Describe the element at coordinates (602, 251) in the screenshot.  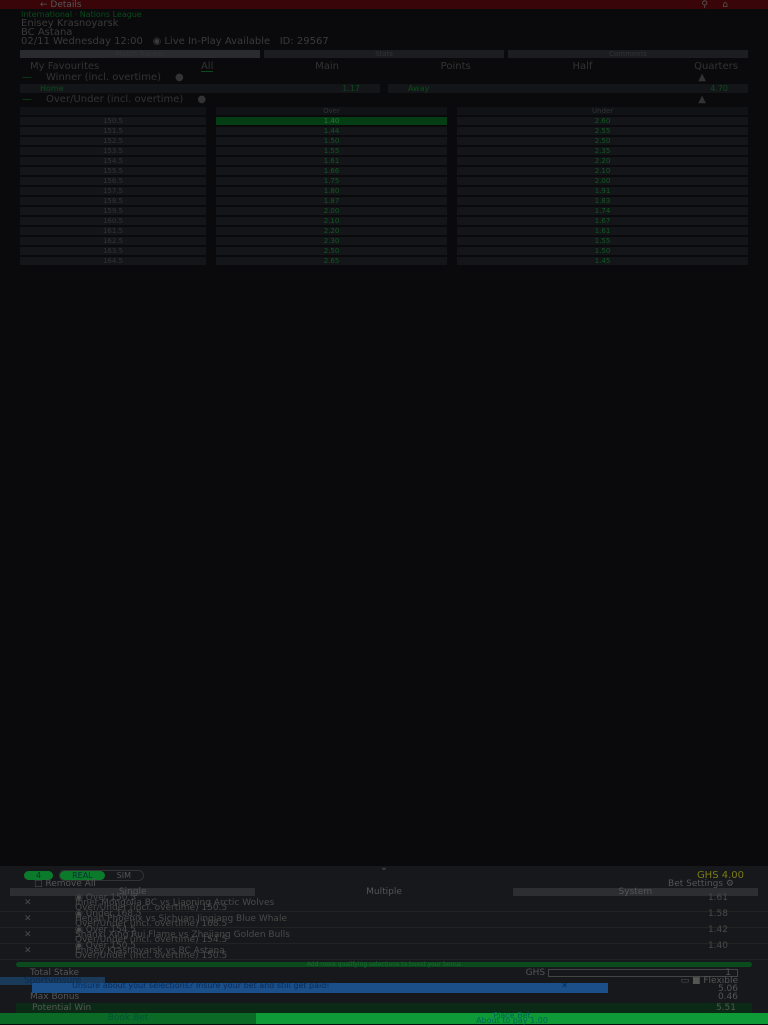
I see `under-odds: 1.50` at that location.